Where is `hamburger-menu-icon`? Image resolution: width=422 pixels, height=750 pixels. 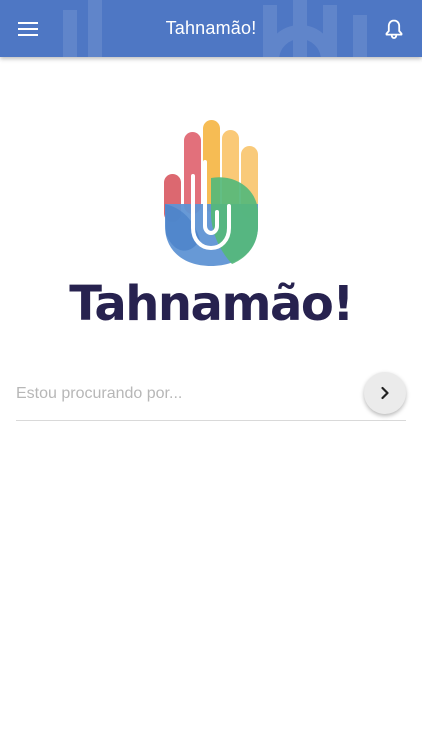
hamburger-menu-icon is located at coordinates (28, 29).